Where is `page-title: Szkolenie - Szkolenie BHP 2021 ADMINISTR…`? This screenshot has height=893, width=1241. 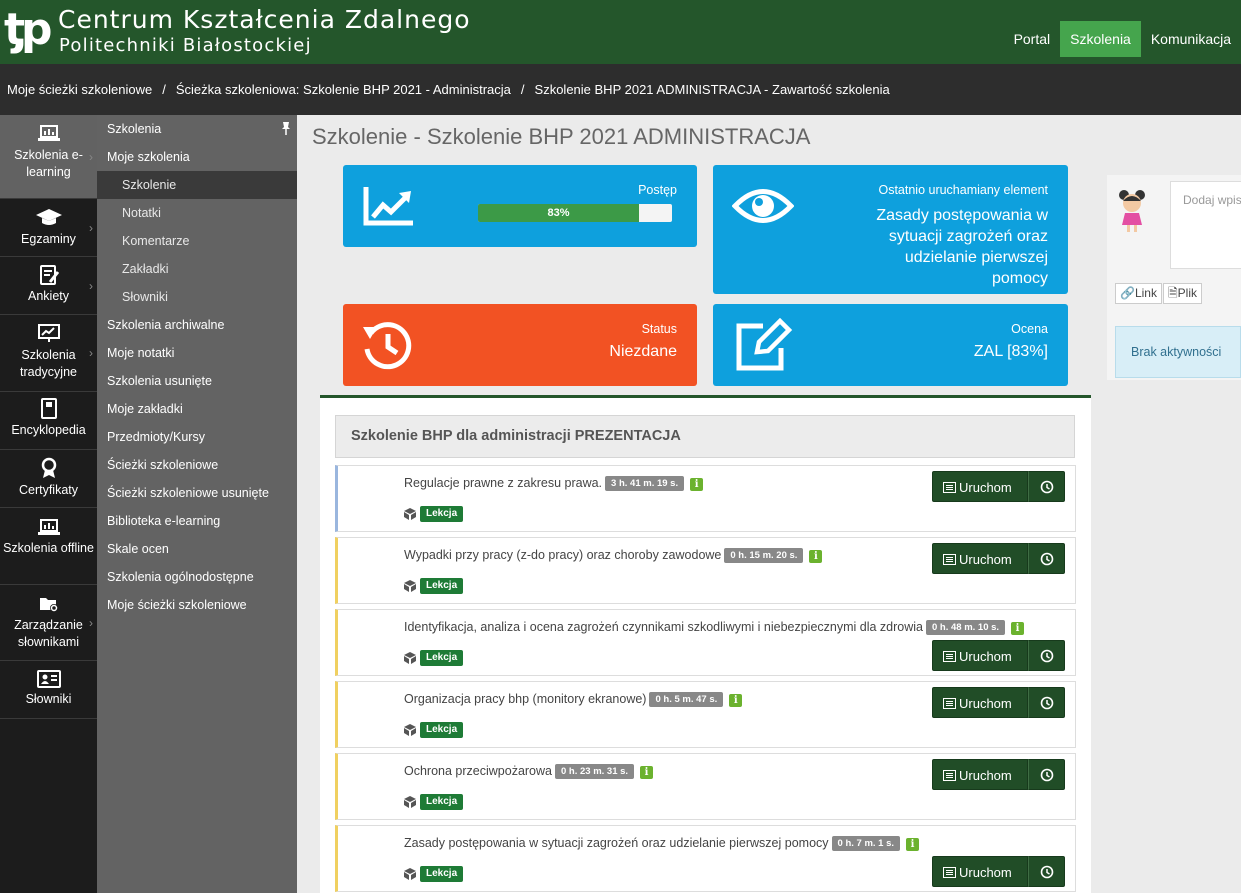 page-title: Szkolenie - Szkolenie BHP 2021 ADMINISTR… is located at coordinates (561, 136).